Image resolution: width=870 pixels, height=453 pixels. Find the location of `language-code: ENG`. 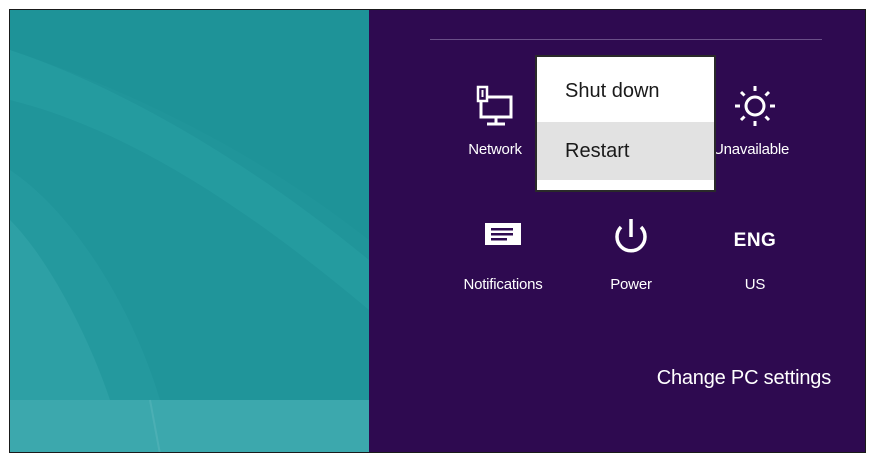

language-code: ENG is located at coordinates (755, 240).